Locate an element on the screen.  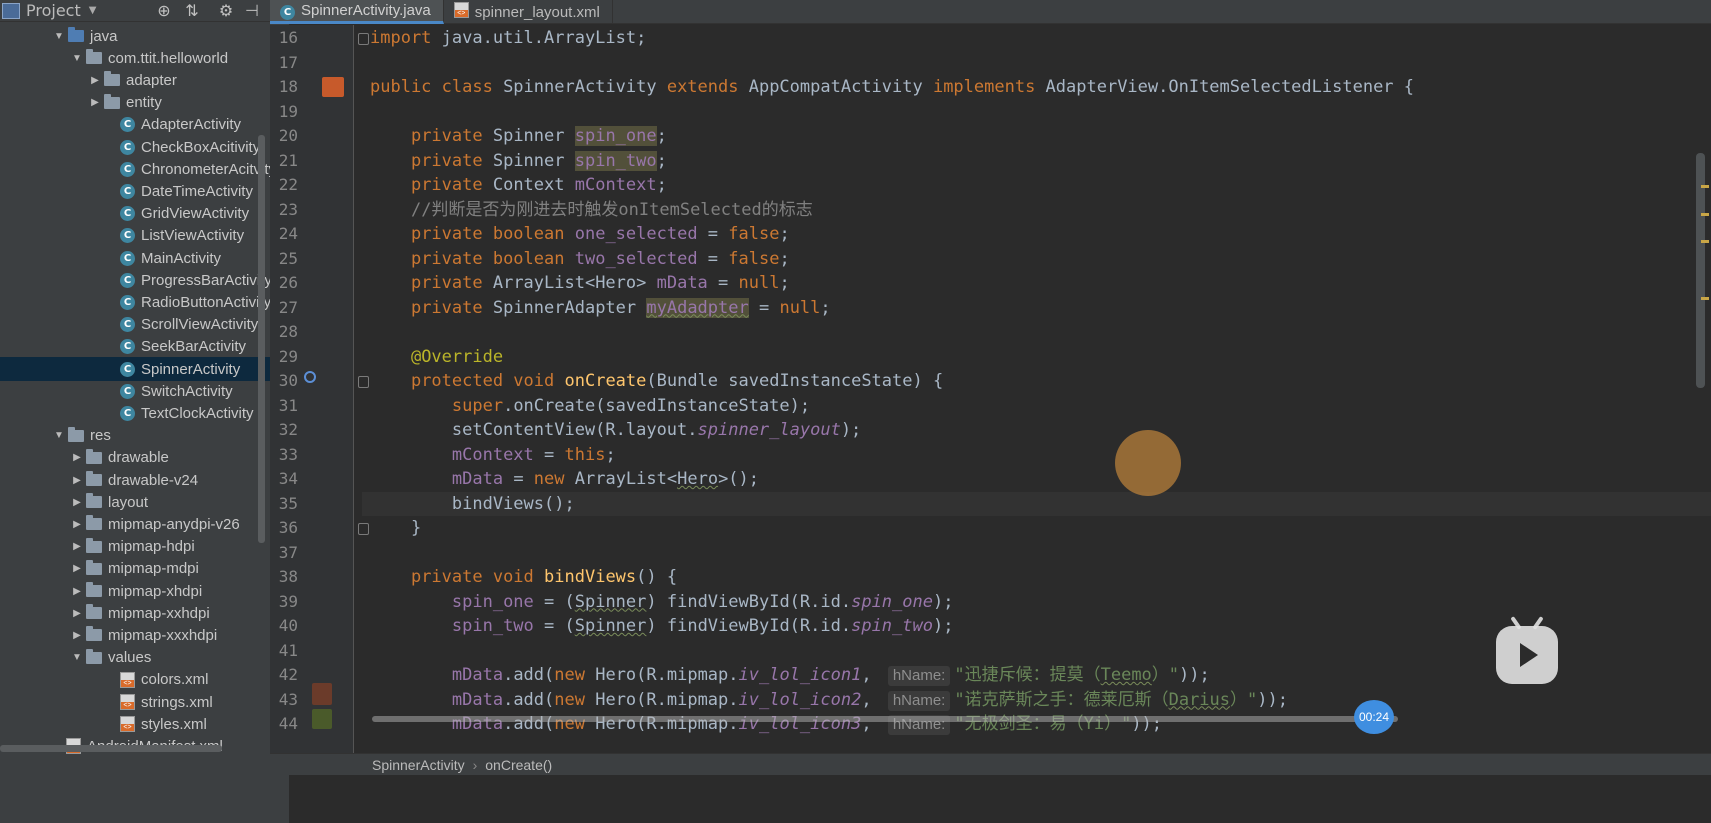
tree-item: C ProgressBarActivity is located at coordinates (139, 280).